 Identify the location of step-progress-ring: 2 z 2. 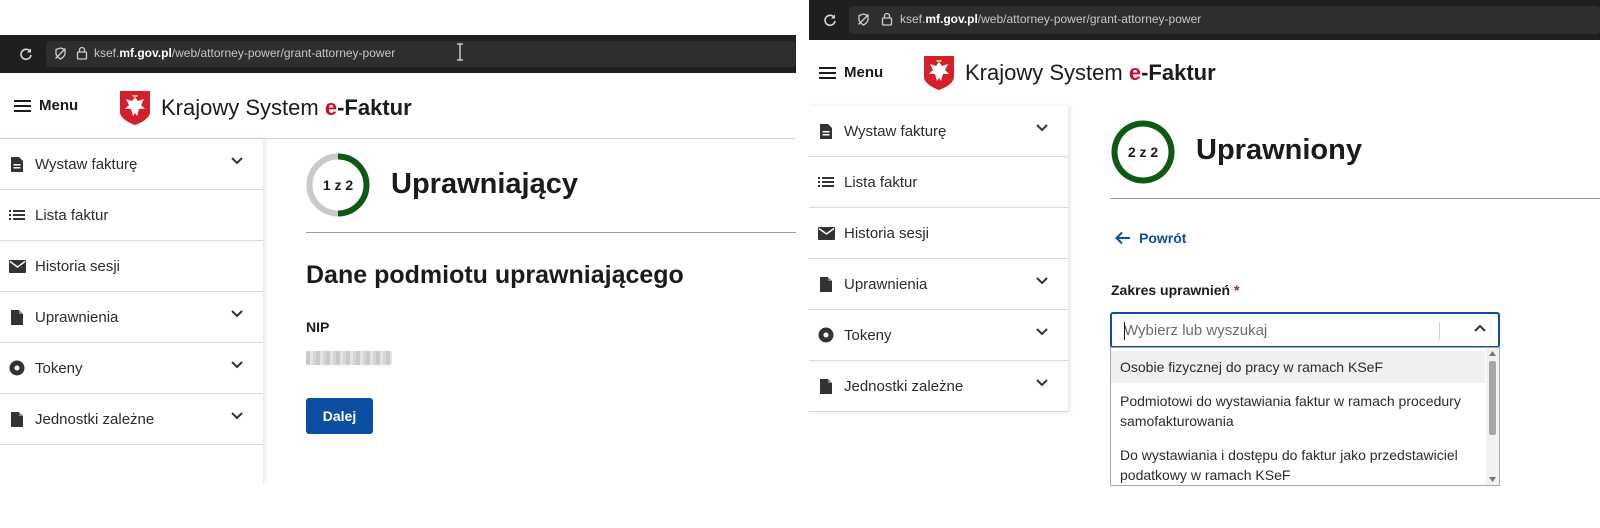
(1143, 152).